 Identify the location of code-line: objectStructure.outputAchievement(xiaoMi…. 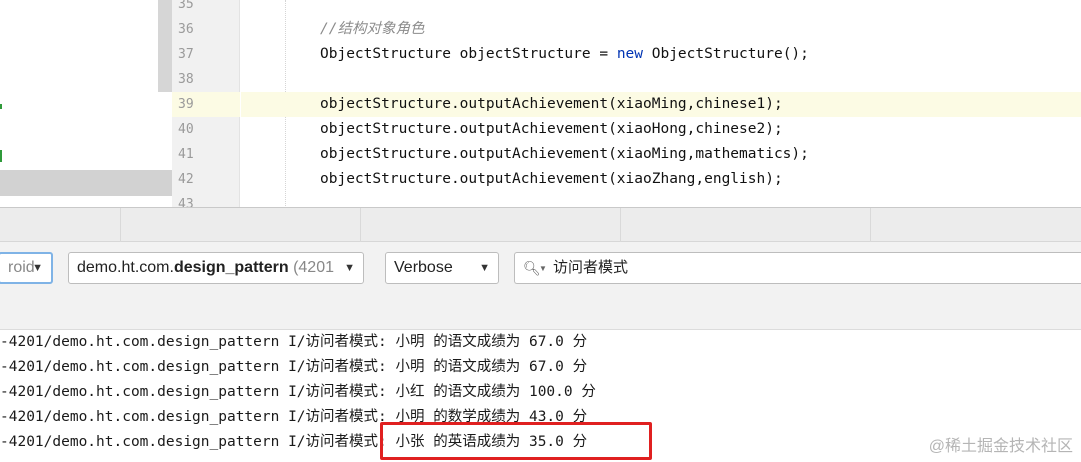
(661, 154).